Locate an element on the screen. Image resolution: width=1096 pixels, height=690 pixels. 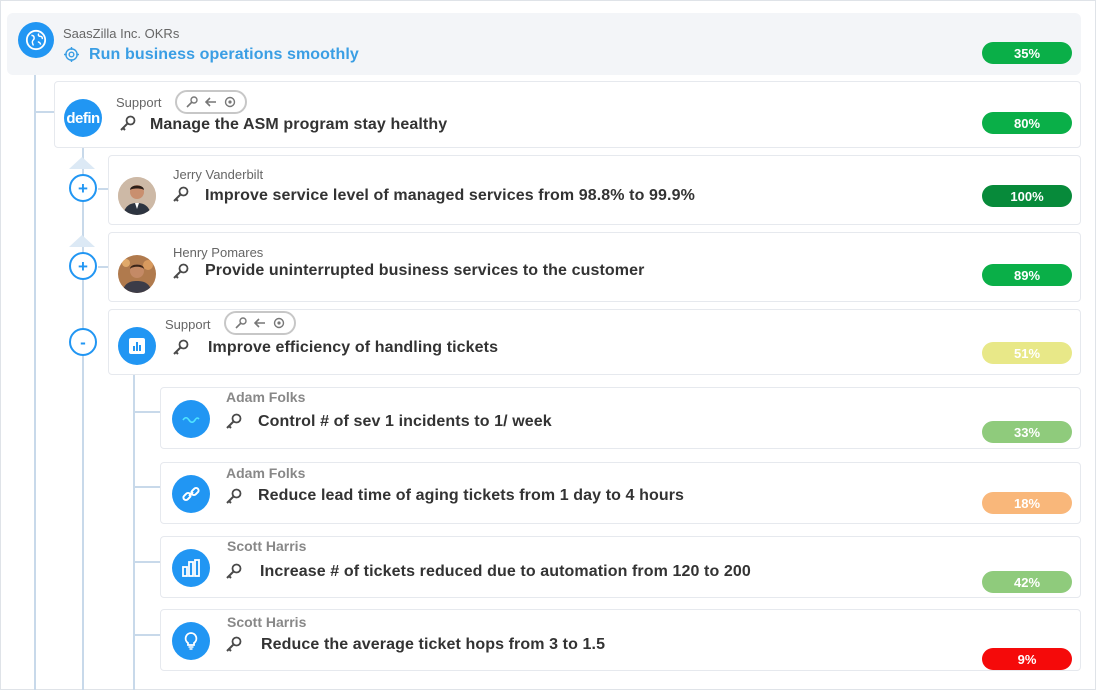
root-objective-card is located at coordinates (544, 44).